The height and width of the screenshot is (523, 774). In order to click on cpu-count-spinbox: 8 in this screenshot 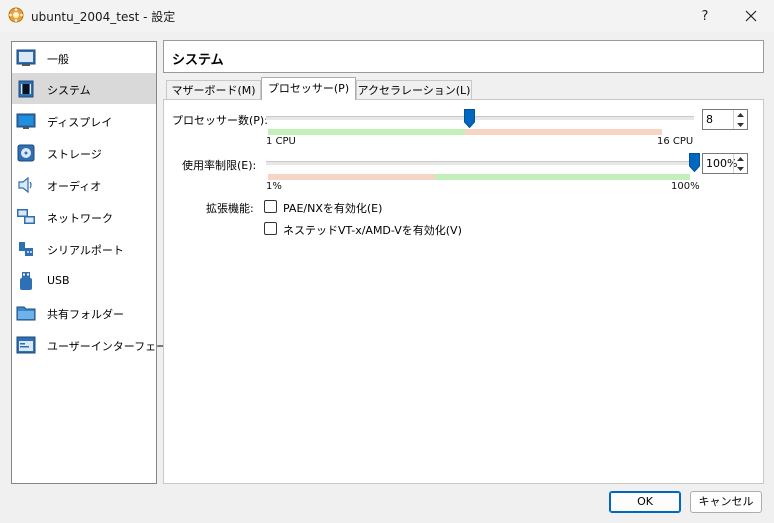, I will do `click(725, 119)`.